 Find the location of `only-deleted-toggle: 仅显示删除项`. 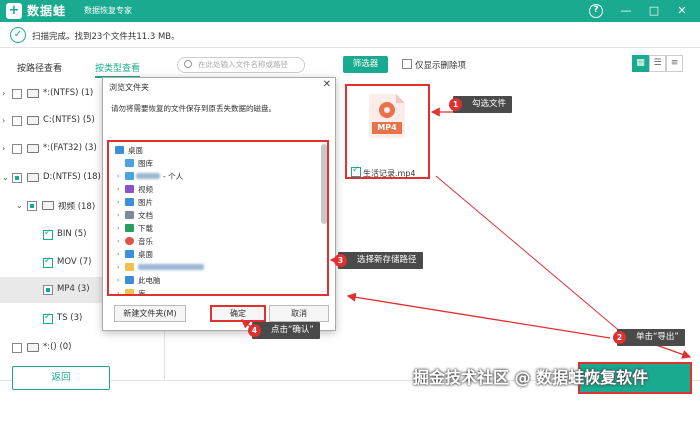

only-deleted-toggle: 仅显示删除项 is located at coordinates (434, 64).